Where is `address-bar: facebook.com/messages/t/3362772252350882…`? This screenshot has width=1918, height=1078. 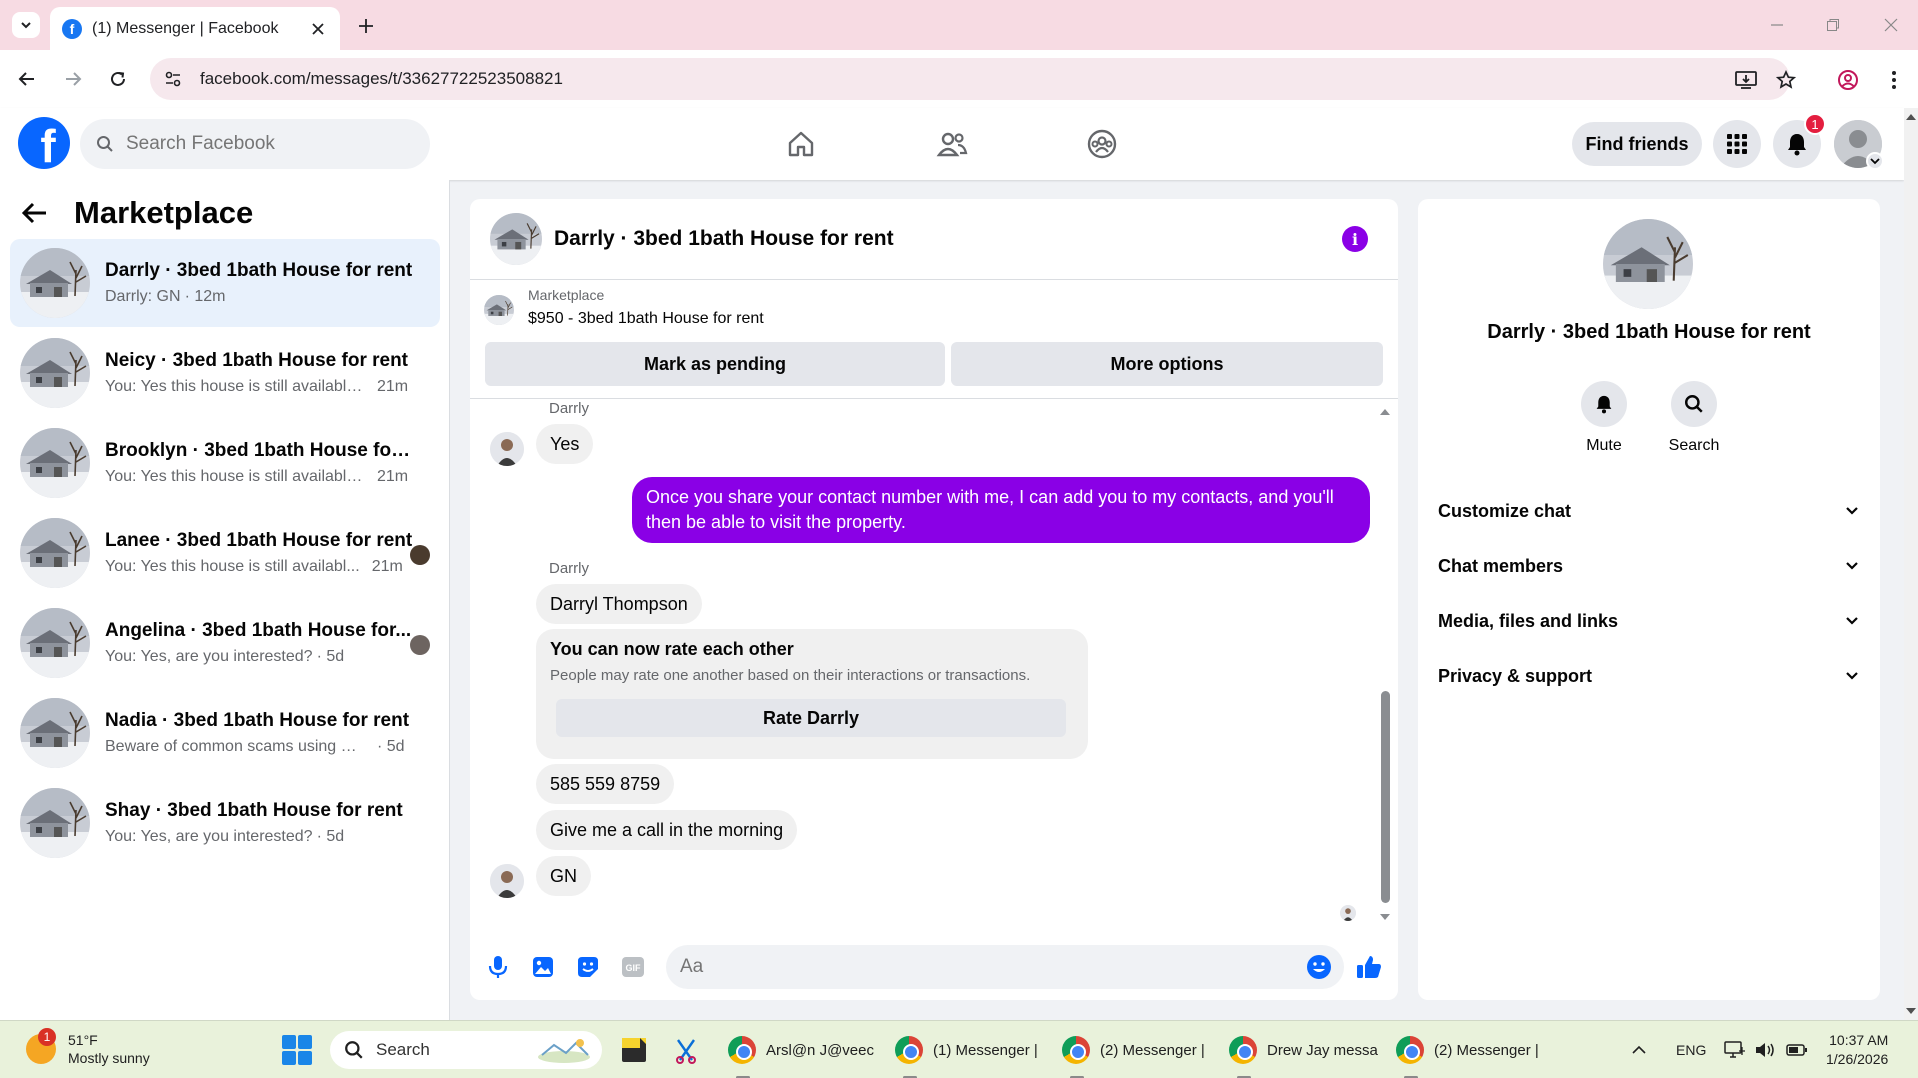 address-bar: facebook.com/messages/t/3362772252350882… is located at coordinates (970, 79).